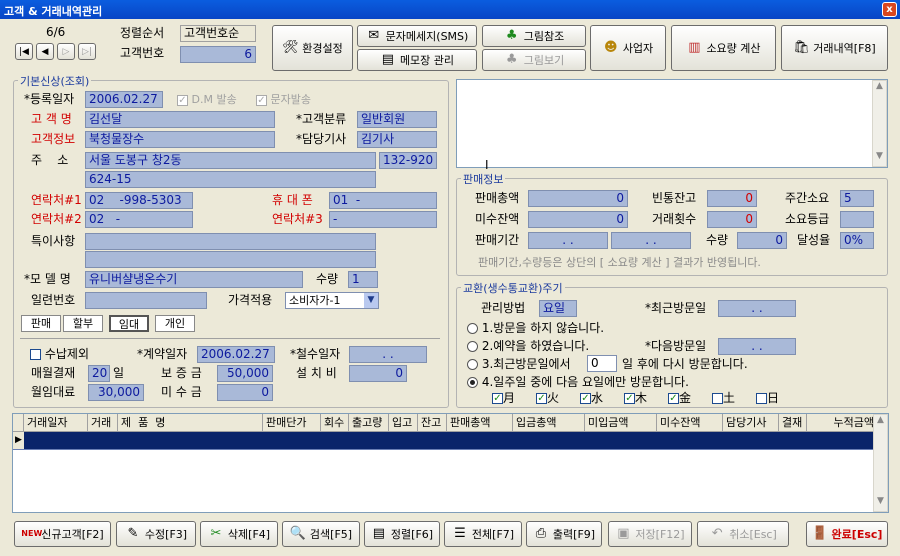 This screenshot has height=556, width=900. Describe the element at coordinates (534, 60) in the screenshot. I see `picture-view-button: ♣ 그림보기` at that location.